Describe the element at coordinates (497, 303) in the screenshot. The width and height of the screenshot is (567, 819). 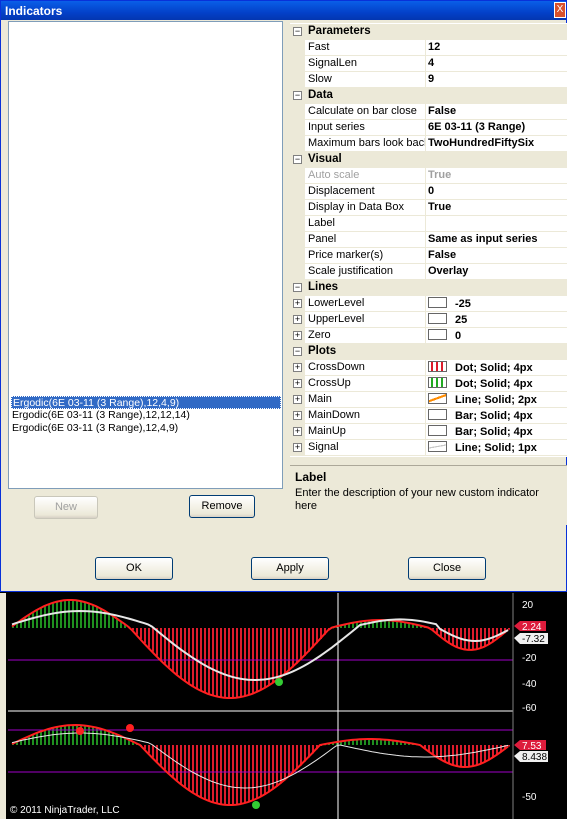
I see `property-value: -25` at that location.